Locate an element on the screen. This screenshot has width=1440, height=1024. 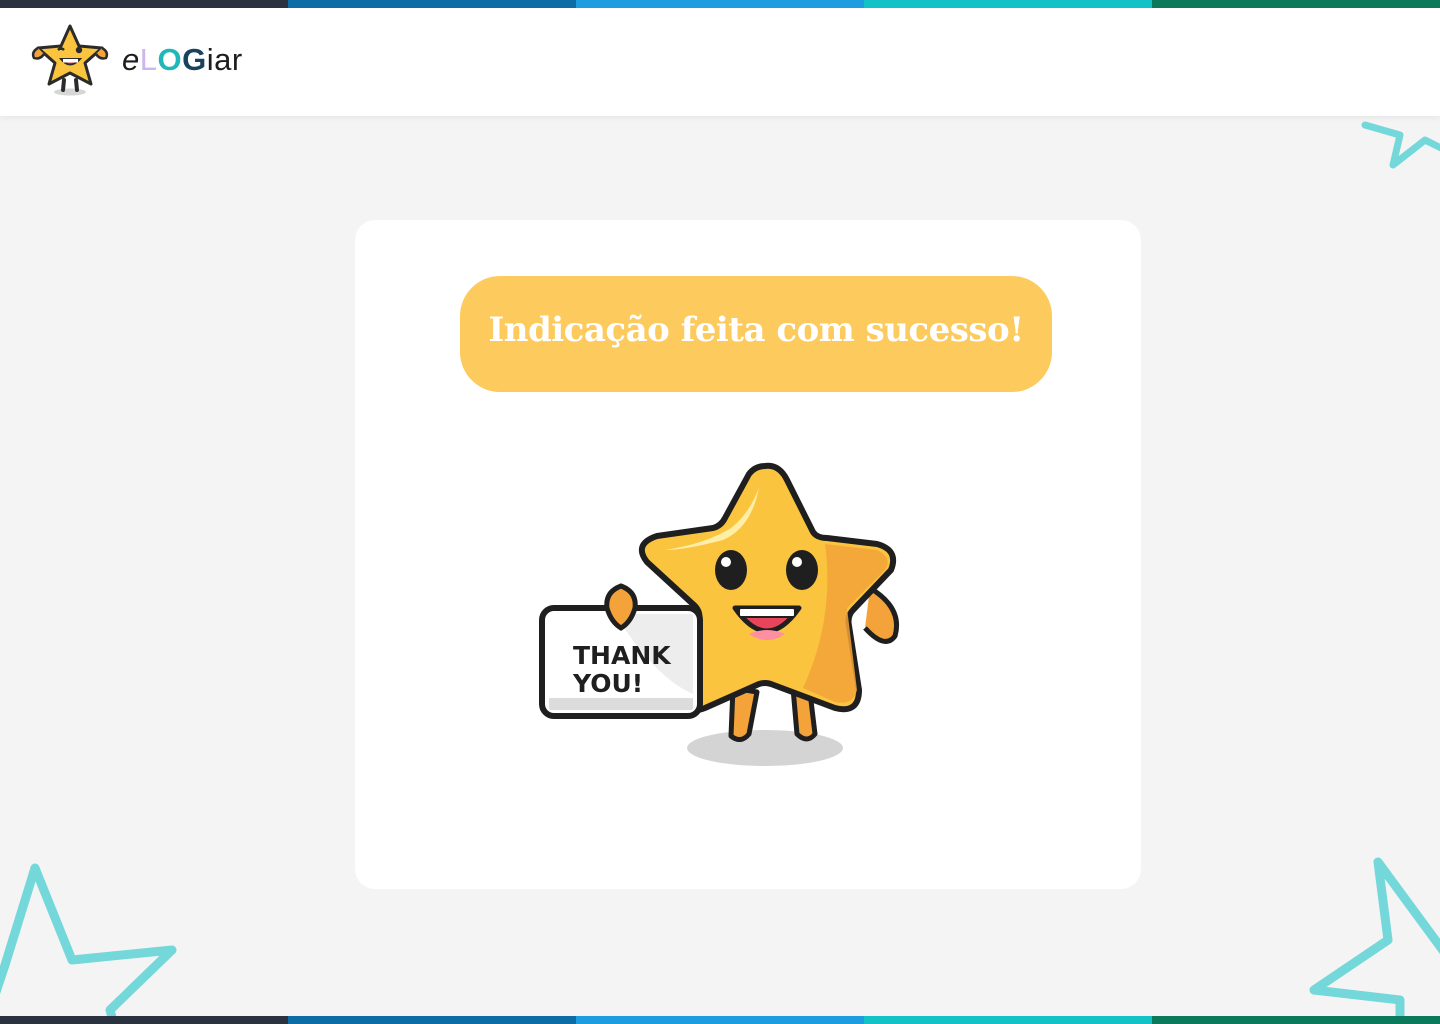
sign-text-line2: YOU! is located at coordinates (607, 683).